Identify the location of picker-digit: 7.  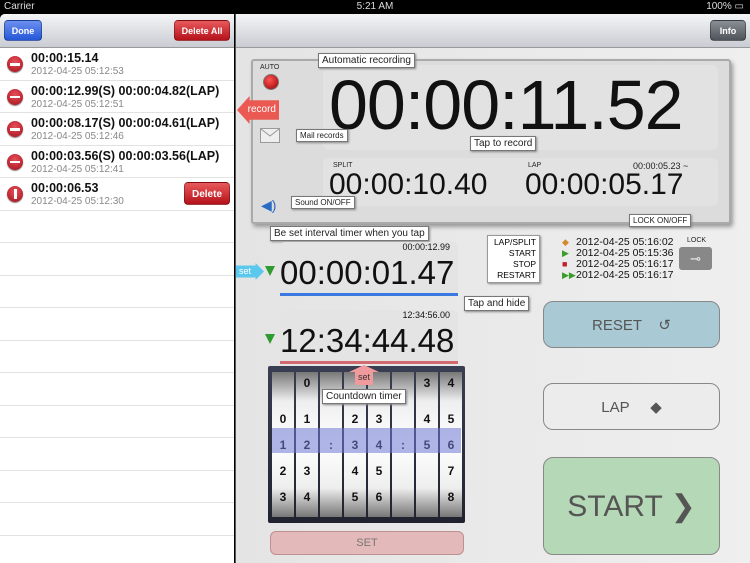
(451, 471).